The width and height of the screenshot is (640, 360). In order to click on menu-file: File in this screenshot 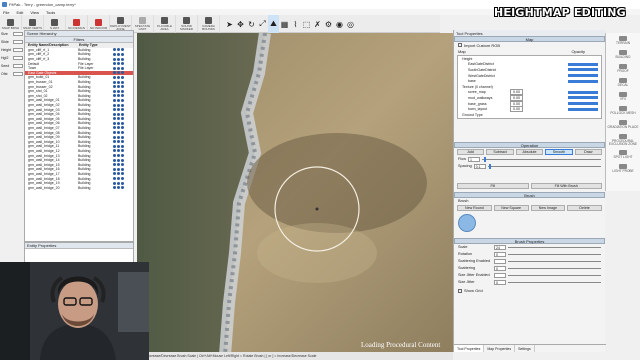, I will do `click(6, 12)`.